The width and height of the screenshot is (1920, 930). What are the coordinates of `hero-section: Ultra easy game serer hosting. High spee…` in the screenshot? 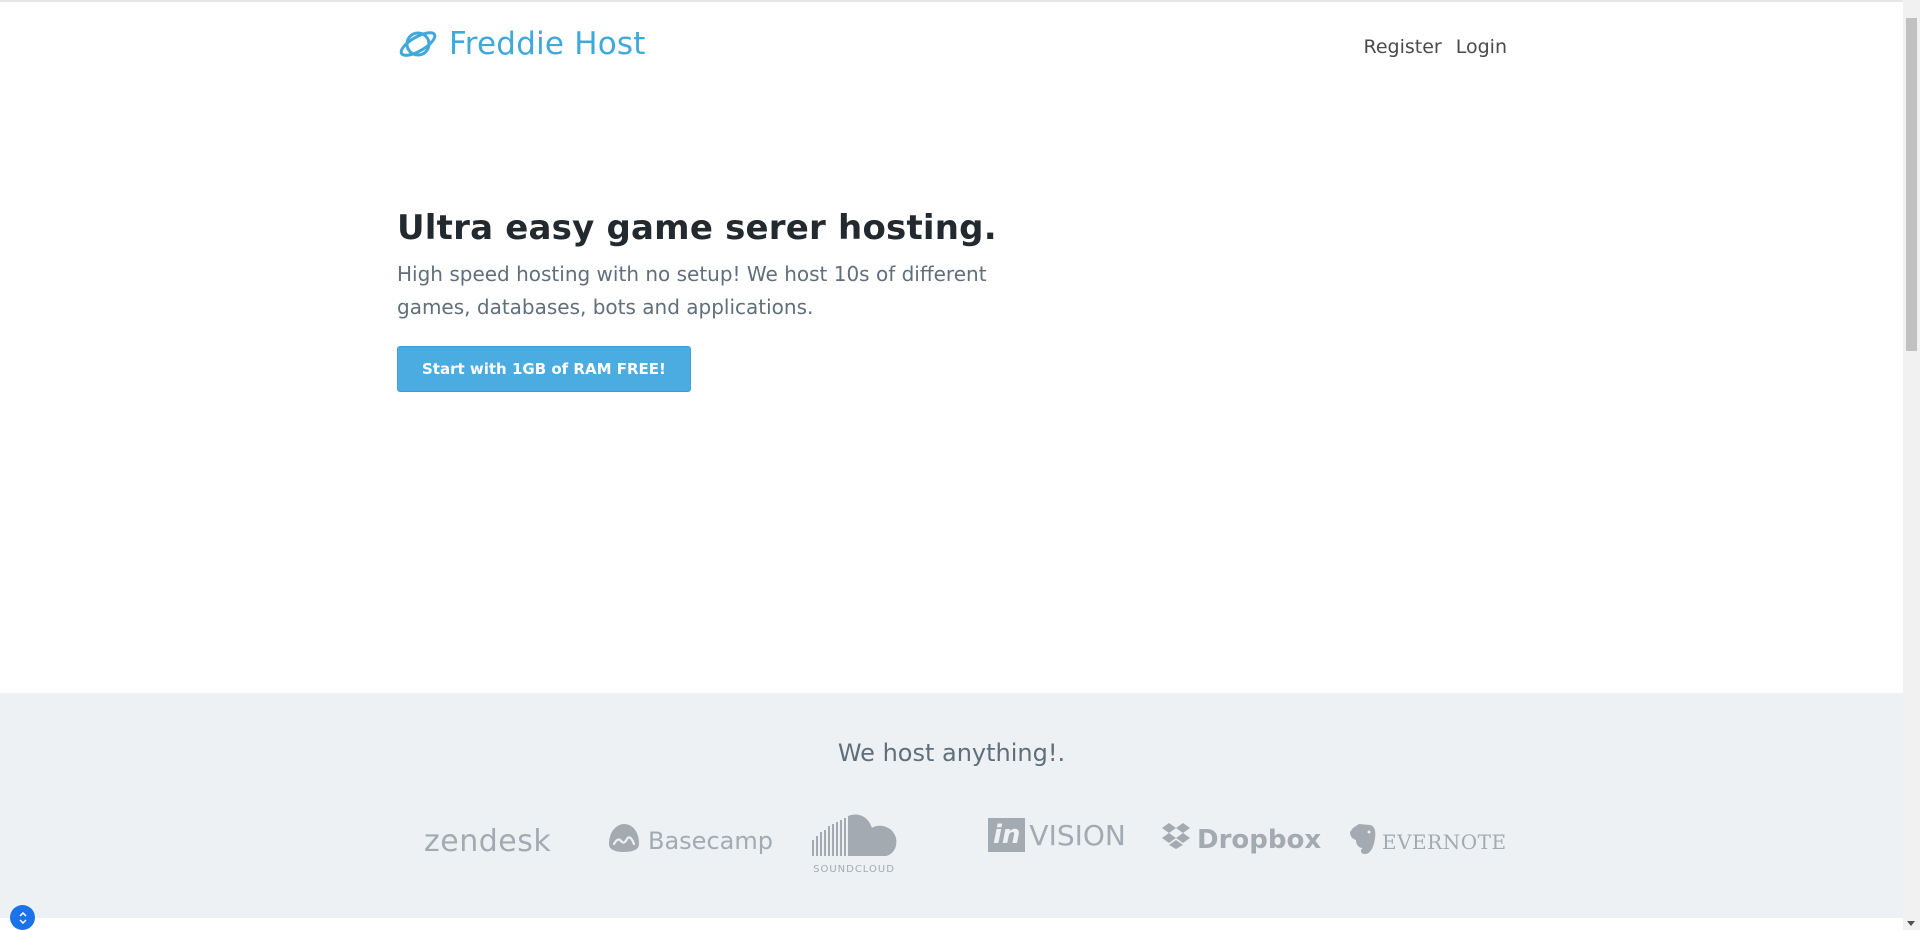 It's located at (707, 300).